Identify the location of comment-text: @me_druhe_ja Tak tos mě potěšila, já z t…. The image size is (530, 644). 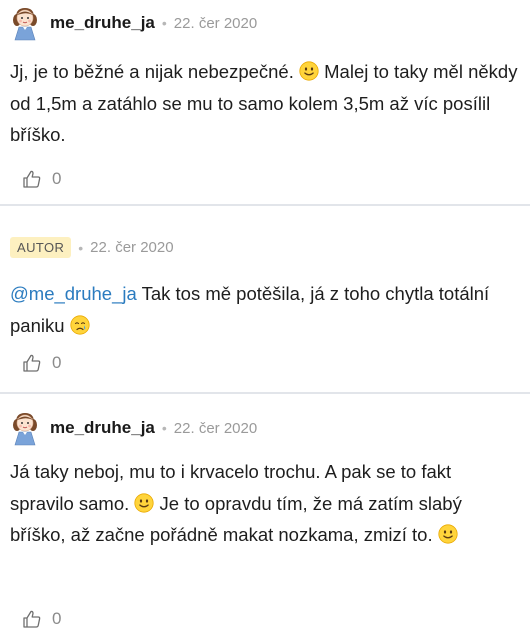
(264, 309).